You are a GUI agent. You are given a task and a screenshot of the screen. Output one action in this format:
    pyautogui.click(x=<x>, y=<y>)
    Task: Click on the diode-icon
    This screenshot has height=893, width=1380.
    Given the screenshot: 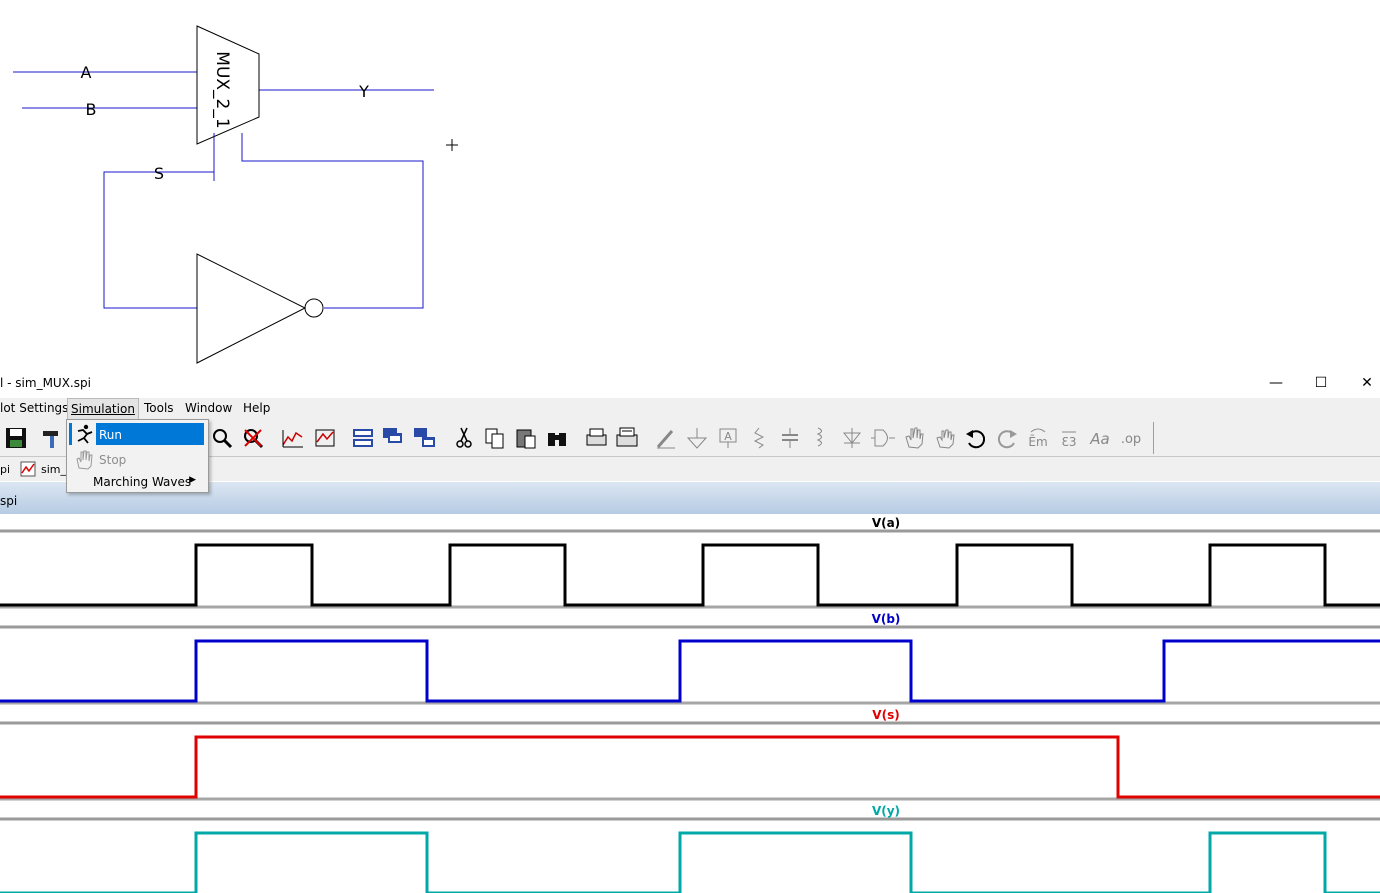 What is the action you would take?
    pyautogui.click(x=852, y=438)
    